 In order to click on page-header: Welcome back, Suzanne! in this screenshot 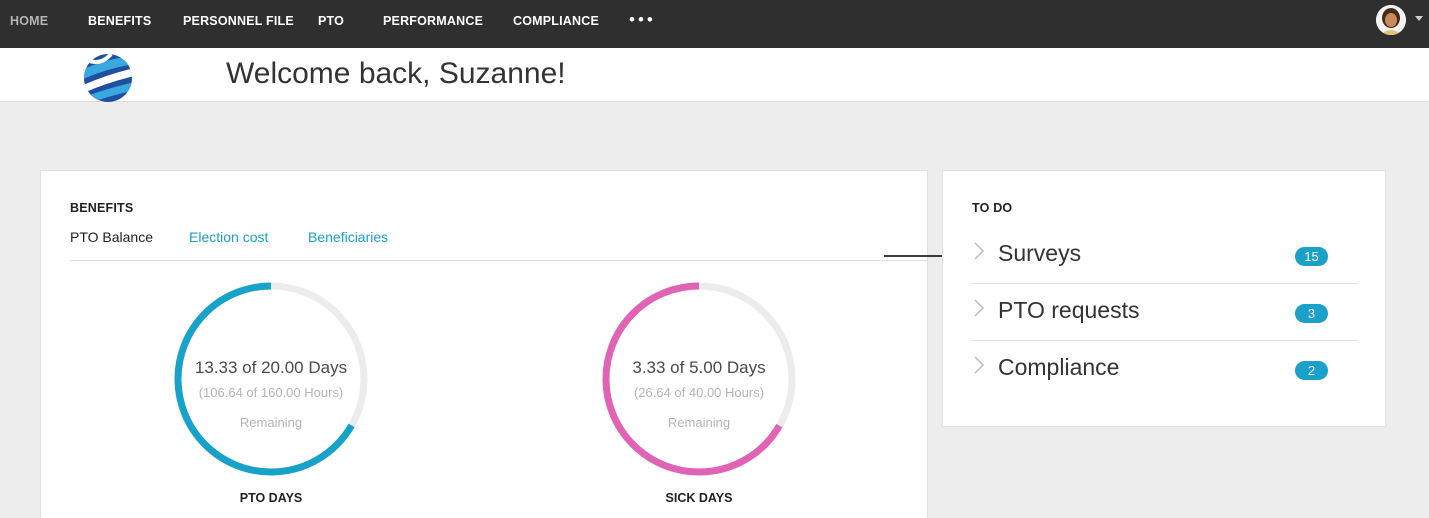, I will do `click(714, 75)`.